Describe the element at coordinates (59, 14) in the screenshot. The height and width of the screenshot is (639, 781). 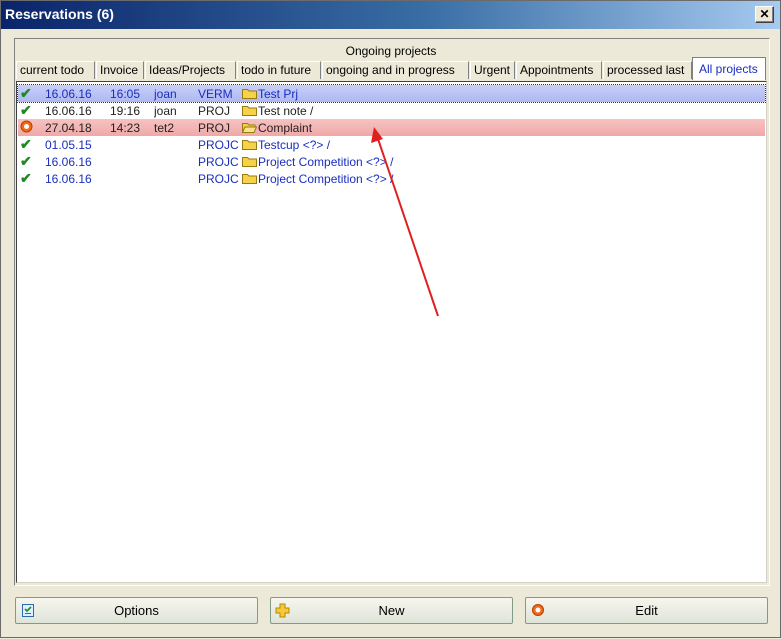
I see `window-title: Reservations (6)` at that location.